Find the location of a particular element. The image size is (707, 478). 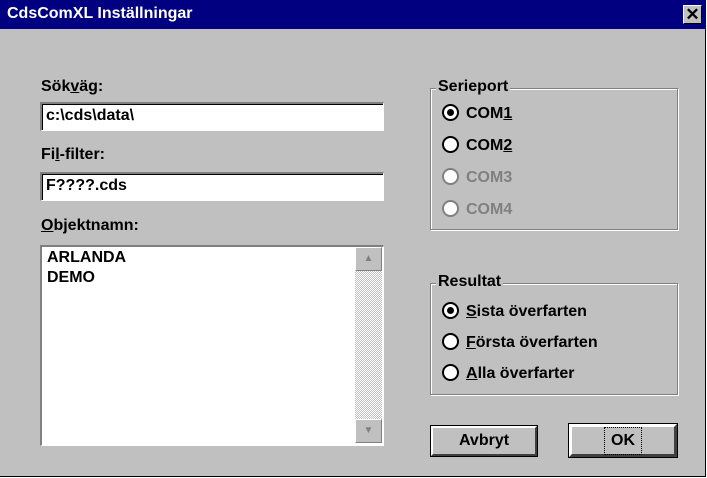

scroll-down-button: ▼ is located at coordinates (368, 431).